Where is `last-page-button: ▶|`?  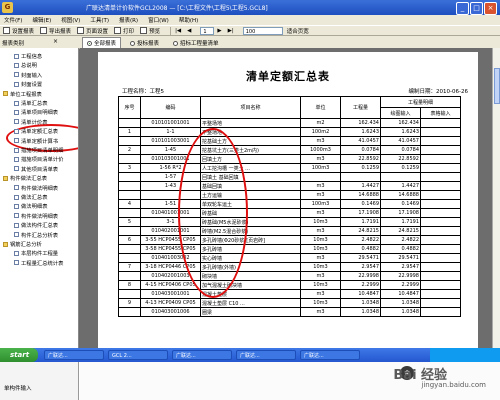
last-page-button: ▶| is located at coordinates (231, 31).